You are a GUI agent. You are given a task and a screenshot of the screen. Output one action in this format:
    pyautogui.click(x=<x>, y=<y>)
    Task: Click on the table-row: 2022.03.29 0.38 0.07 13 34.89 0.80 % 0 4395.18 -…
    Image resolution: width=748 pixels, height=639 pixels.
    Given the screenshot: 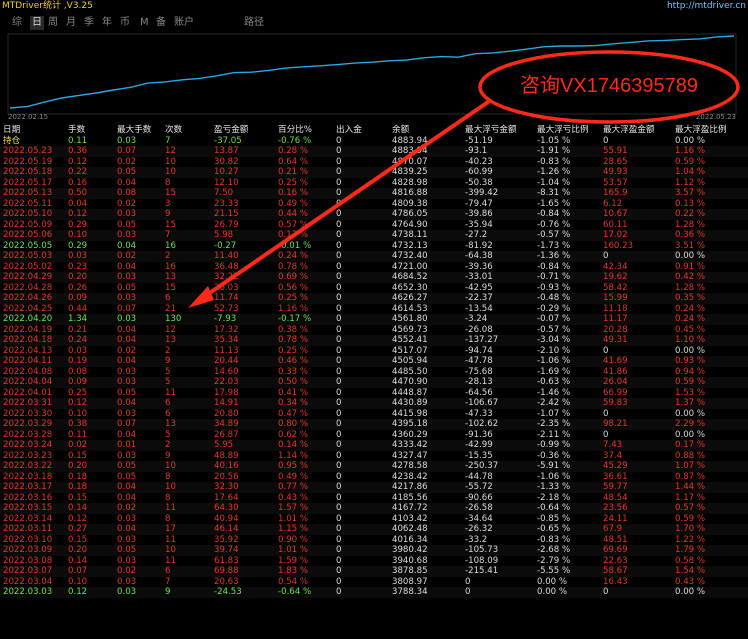 What is the action you would take?
    pyautogui.click(x=374, y=424)
    